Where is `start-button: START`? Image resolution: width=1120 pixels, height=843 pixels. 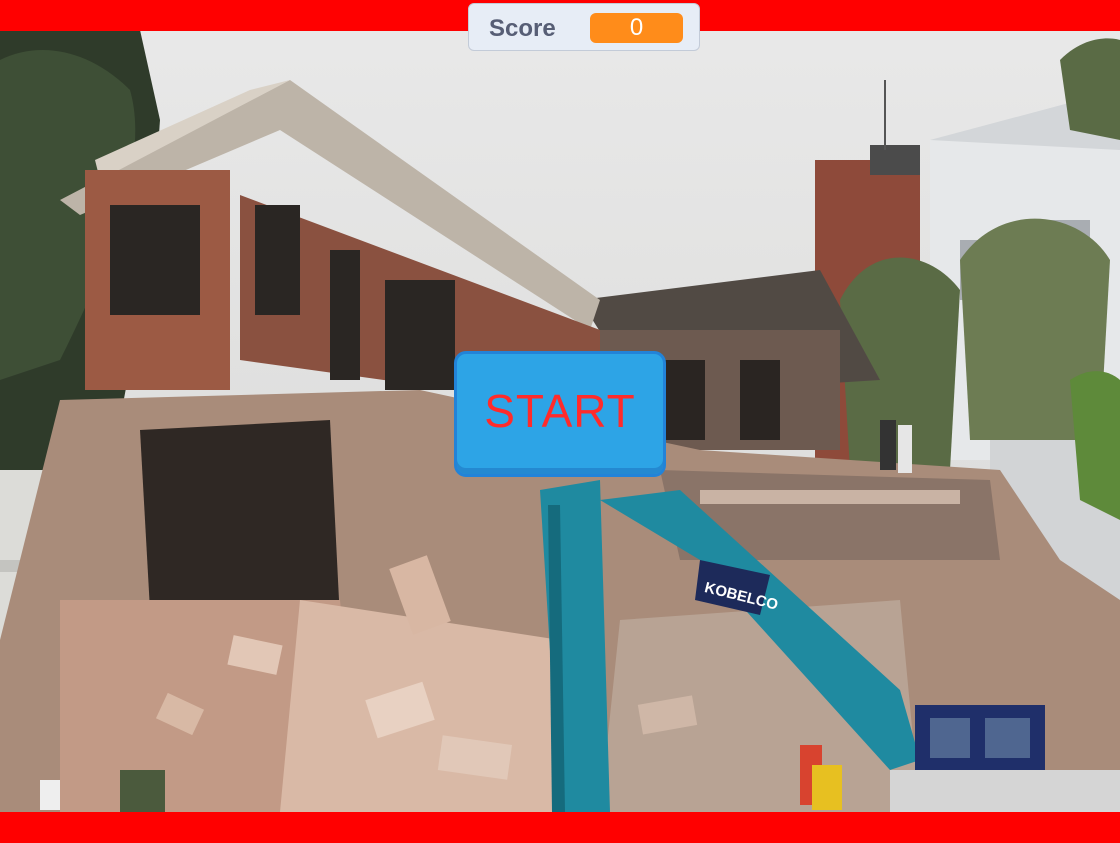
start-button: START is located at coordinates (560, 414).